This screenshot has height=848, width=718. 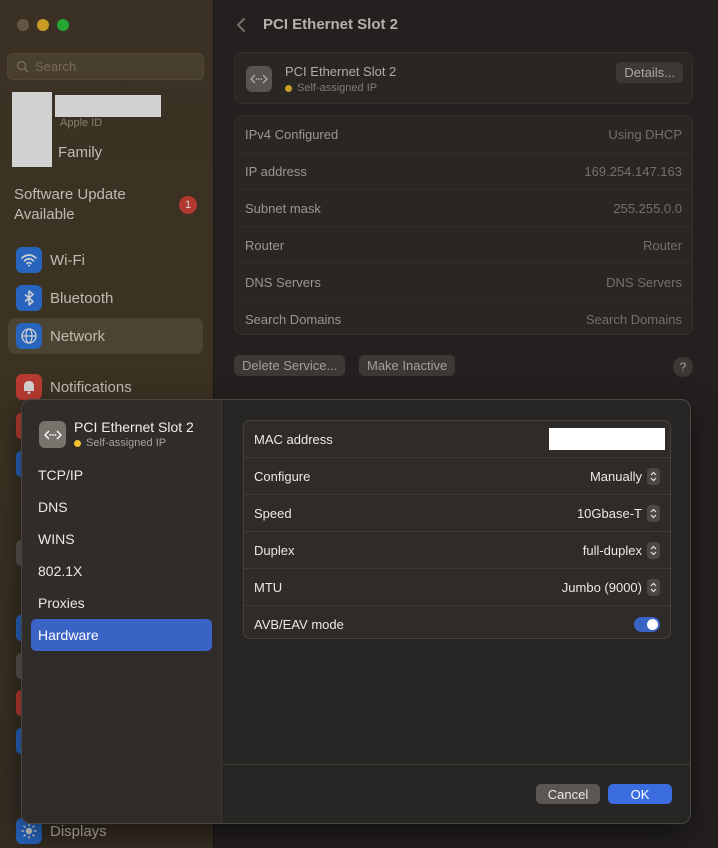 What do you see at coordinates (77, 443) in the screenshot?
I see `status-dot-icon` at bounding box center [77, 443].